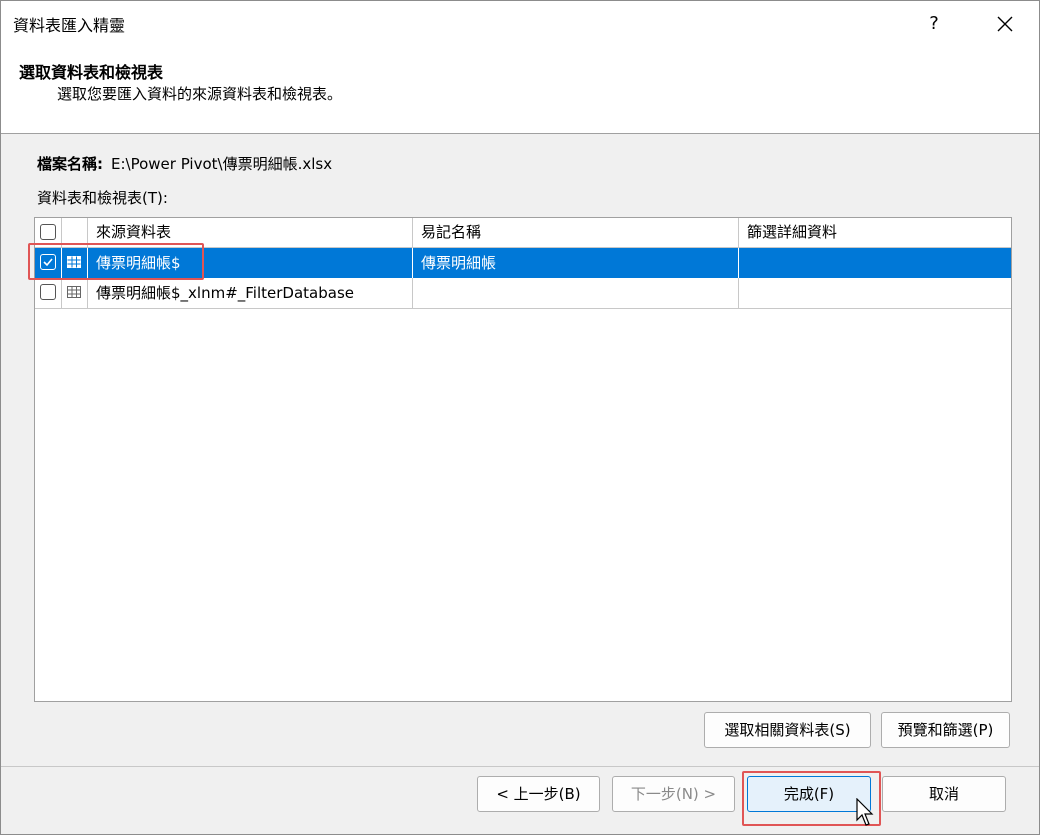 This screenshot has height=835, width=1040. Describe the element at coordinates (48, 232) in the screenshot. I see `select-all-checkbox` at that location.